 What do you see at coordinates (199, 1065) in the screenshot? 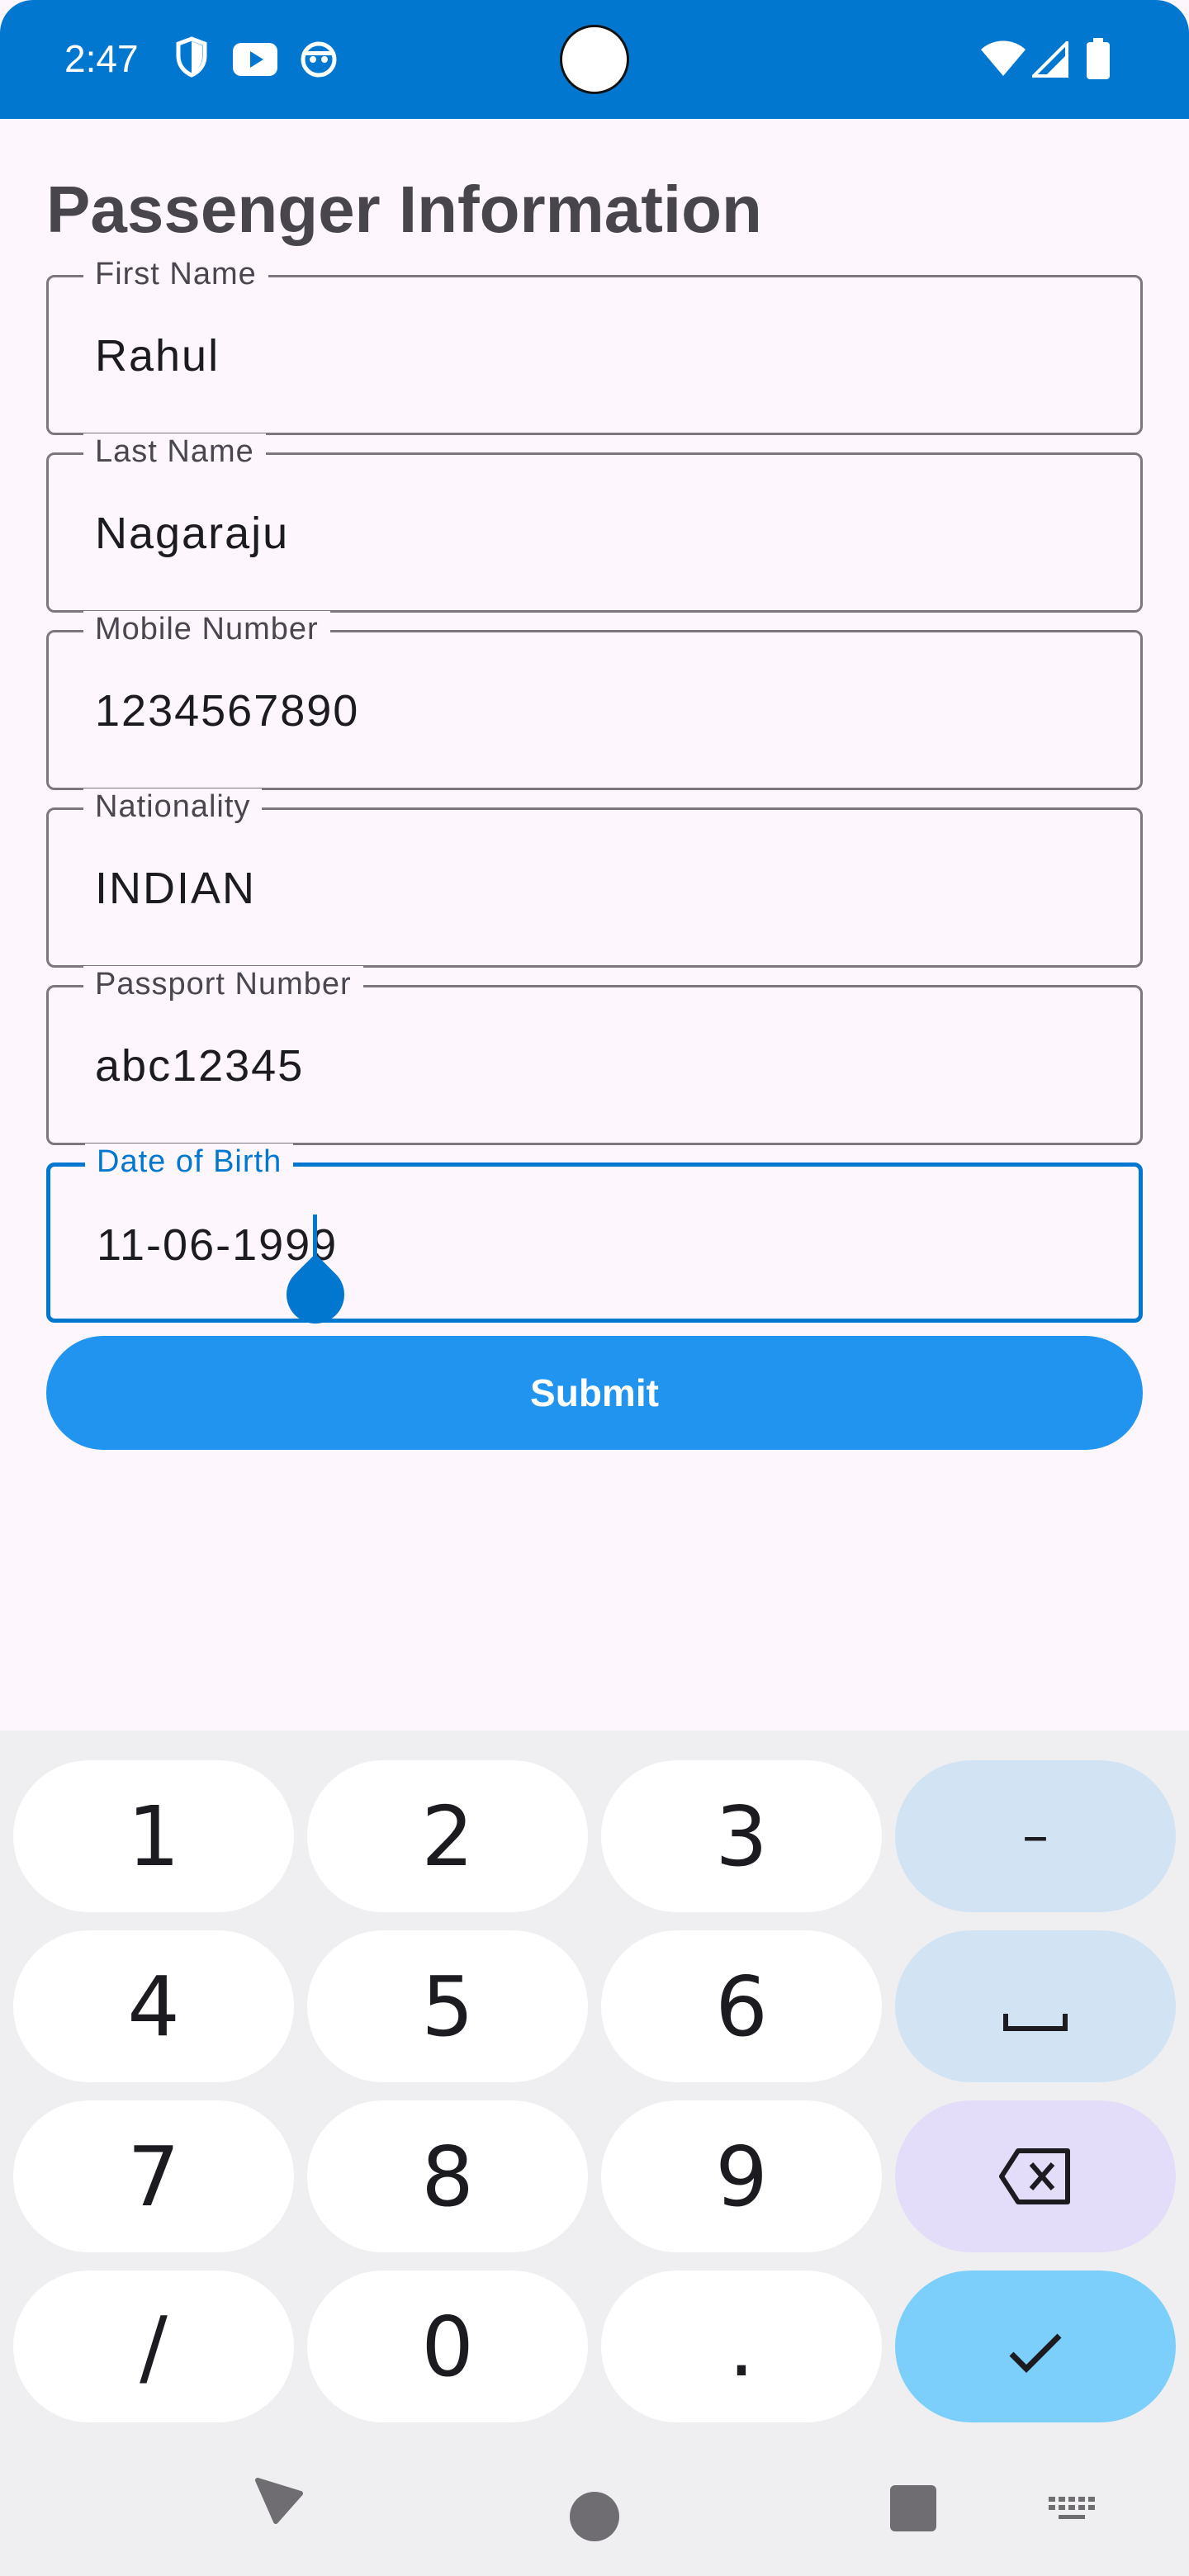
I see `passport-number-value: abc12345` at bounding box center [199, 1065].